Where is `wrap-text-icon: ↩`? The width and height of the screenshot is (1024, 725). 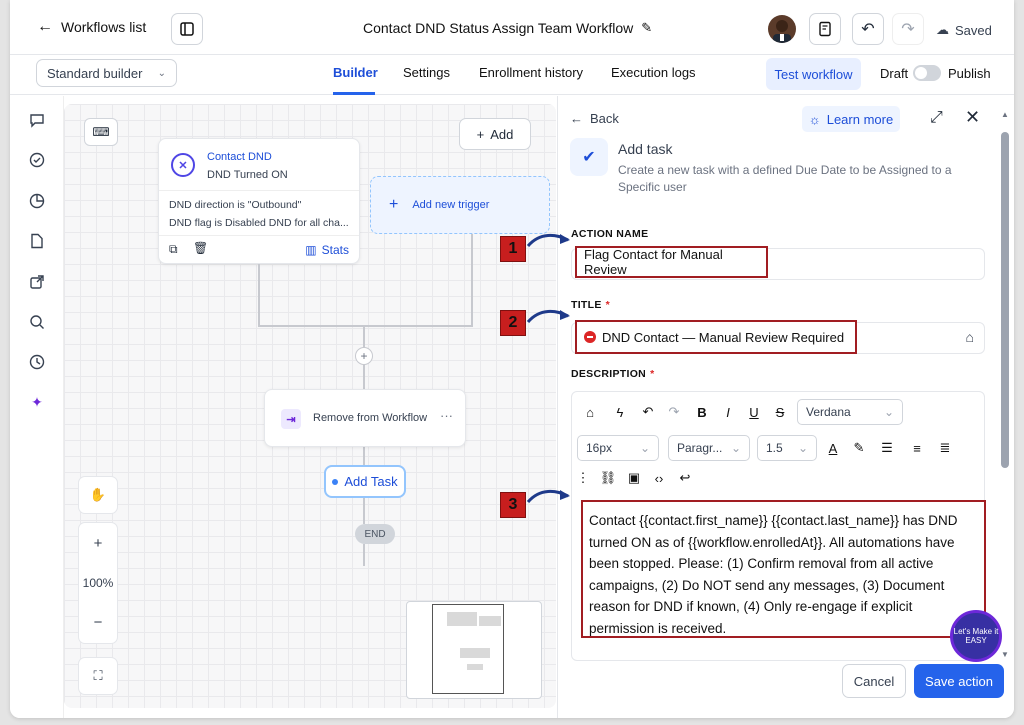 wrap-text-icon: ↩ is located at coordinates (685, 478).